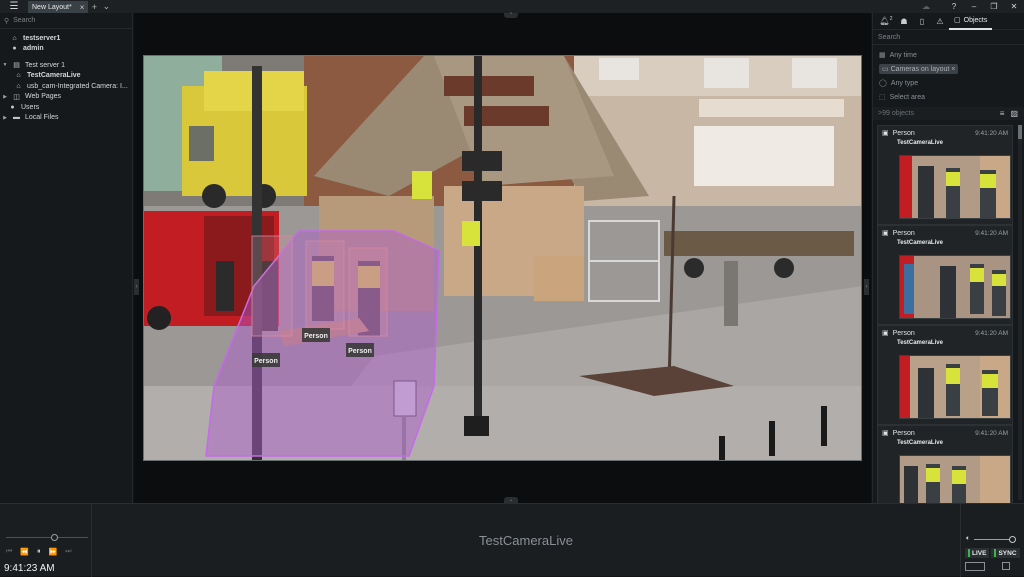 The height and width of the screenshot is (577, 1024). What do you see at coordinates (953, 69) in the screenshot?
I see `clear-filter-icon: ×` at bounding box center [953, 69].